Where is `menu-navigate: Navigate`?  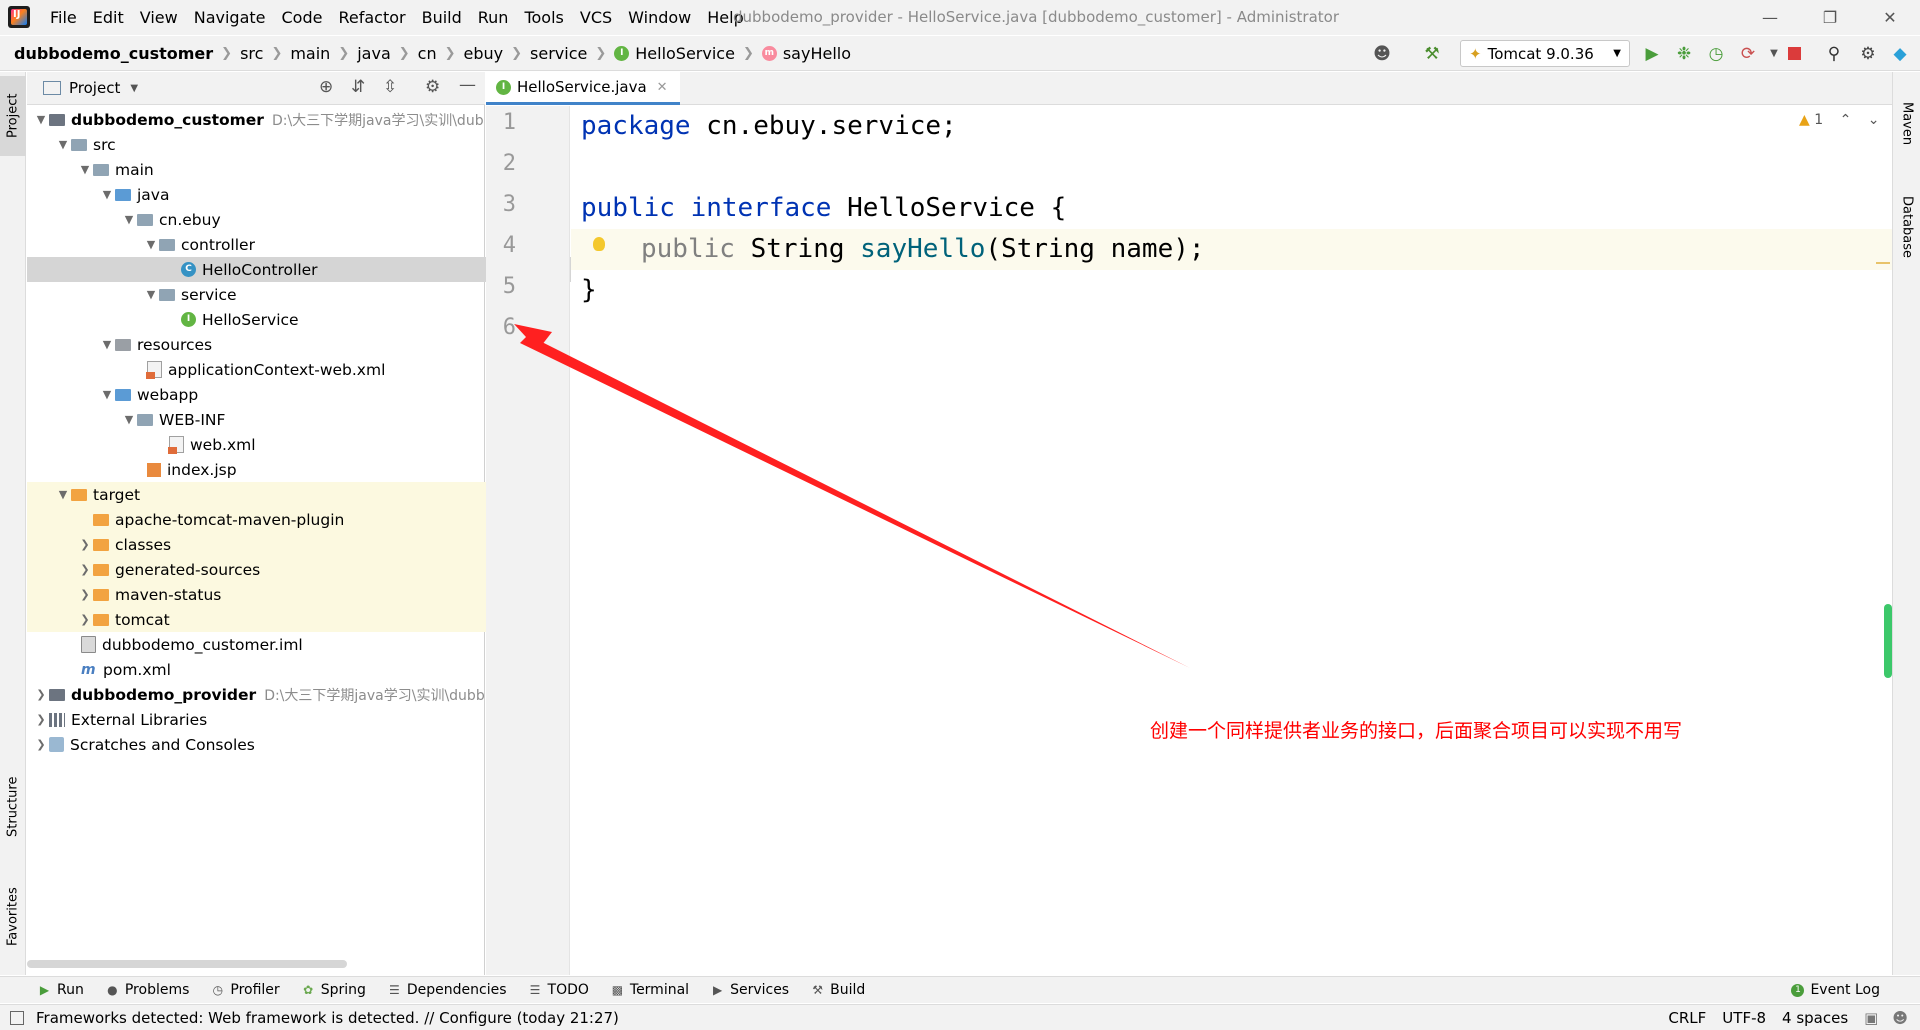 menu-navigate: Navigate is located at coordinates (230, 17).